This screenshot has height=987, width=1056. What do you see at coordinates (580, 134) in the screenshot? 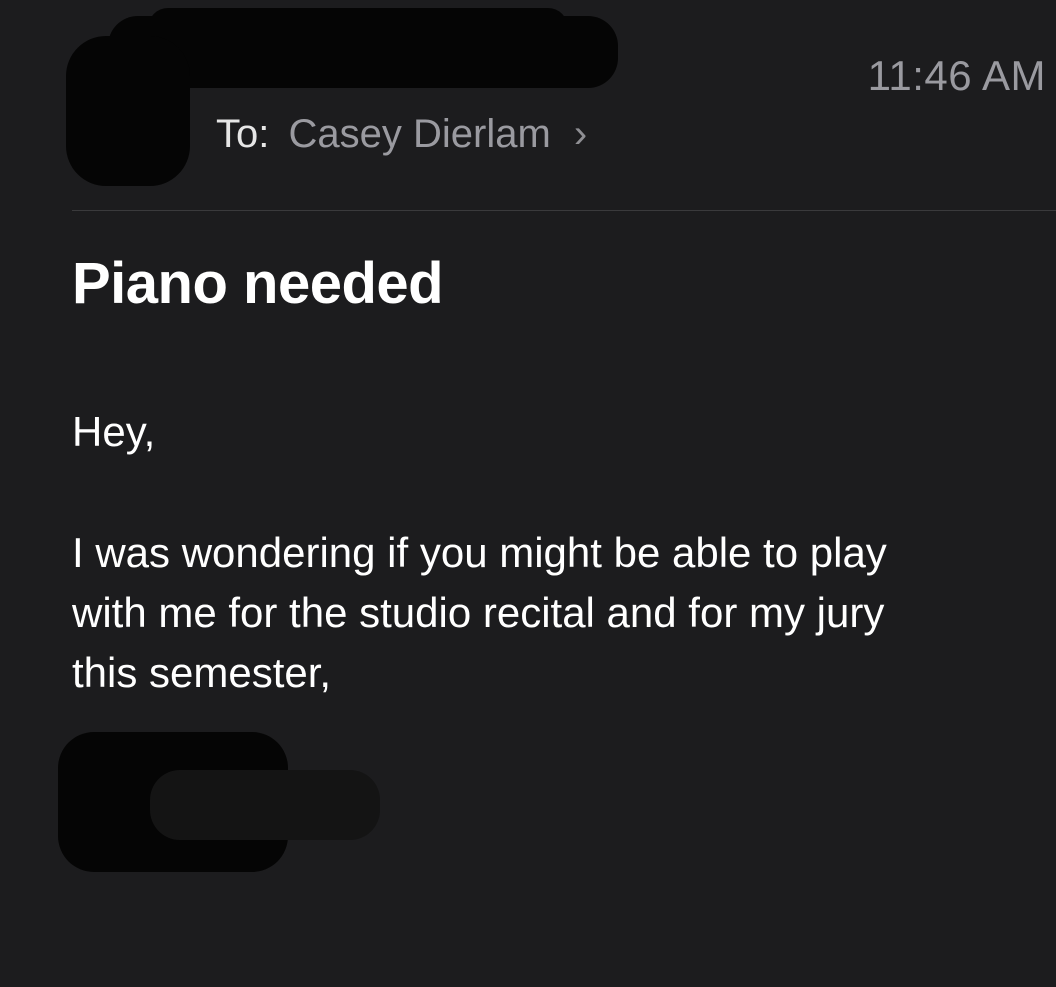
I see `chevron-right-icon: ›` at bounding box center [580, 134].